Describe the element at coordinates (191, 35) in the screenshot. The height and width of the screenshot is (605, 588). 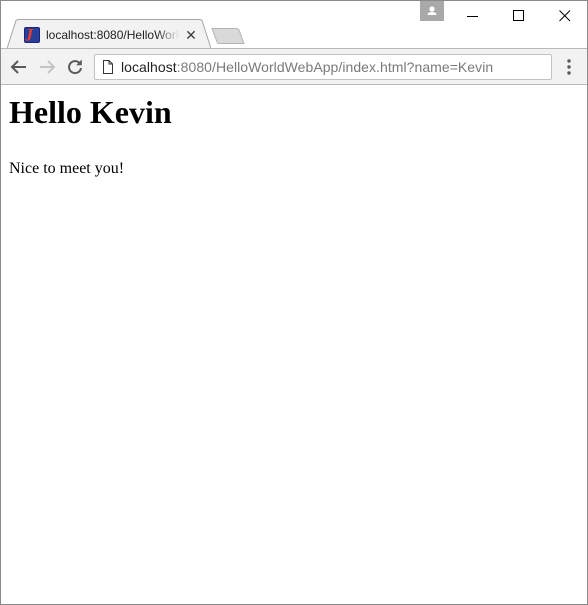
I see `tab-close-icon: ✕` at that location.